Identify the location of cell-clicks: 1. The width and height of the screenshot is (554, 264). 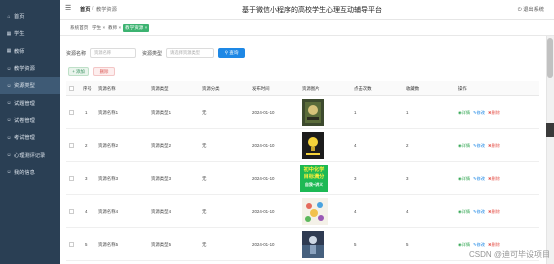
(355, 112).